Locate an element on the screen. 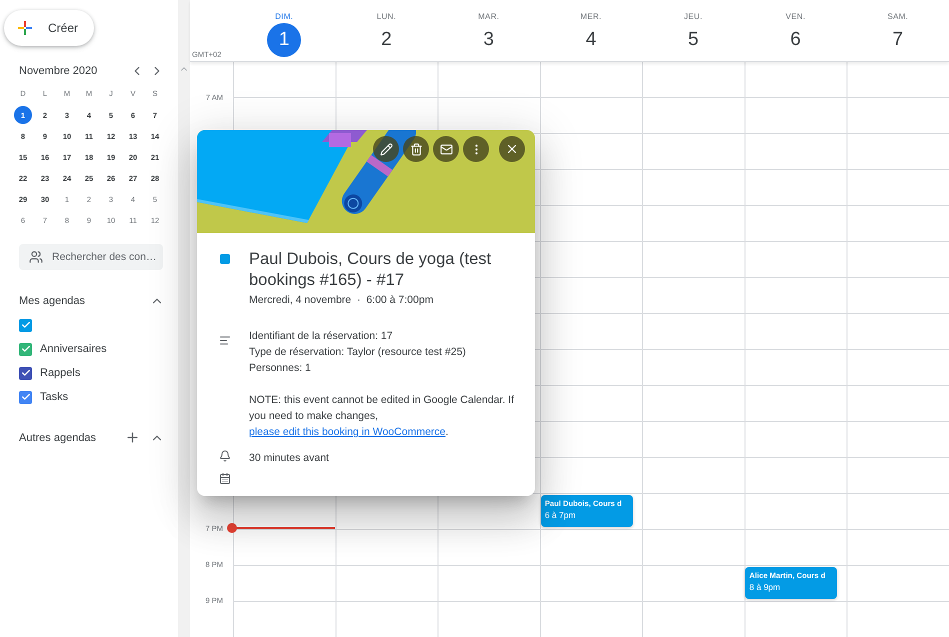 This screenshot has width=949, height=637. weekday-name: MER. is located at coordinates (591, 16).